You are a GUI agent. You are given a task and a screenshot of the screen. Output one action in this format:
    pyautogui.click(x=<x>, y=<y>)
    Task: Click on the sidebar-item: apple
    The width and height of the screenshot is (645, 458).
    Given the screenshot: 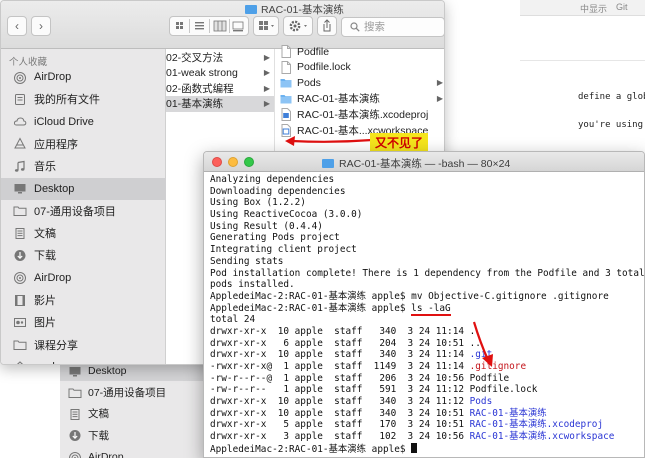 What is the action you would take?
    pyautogui.click(x=83, y=360)
    